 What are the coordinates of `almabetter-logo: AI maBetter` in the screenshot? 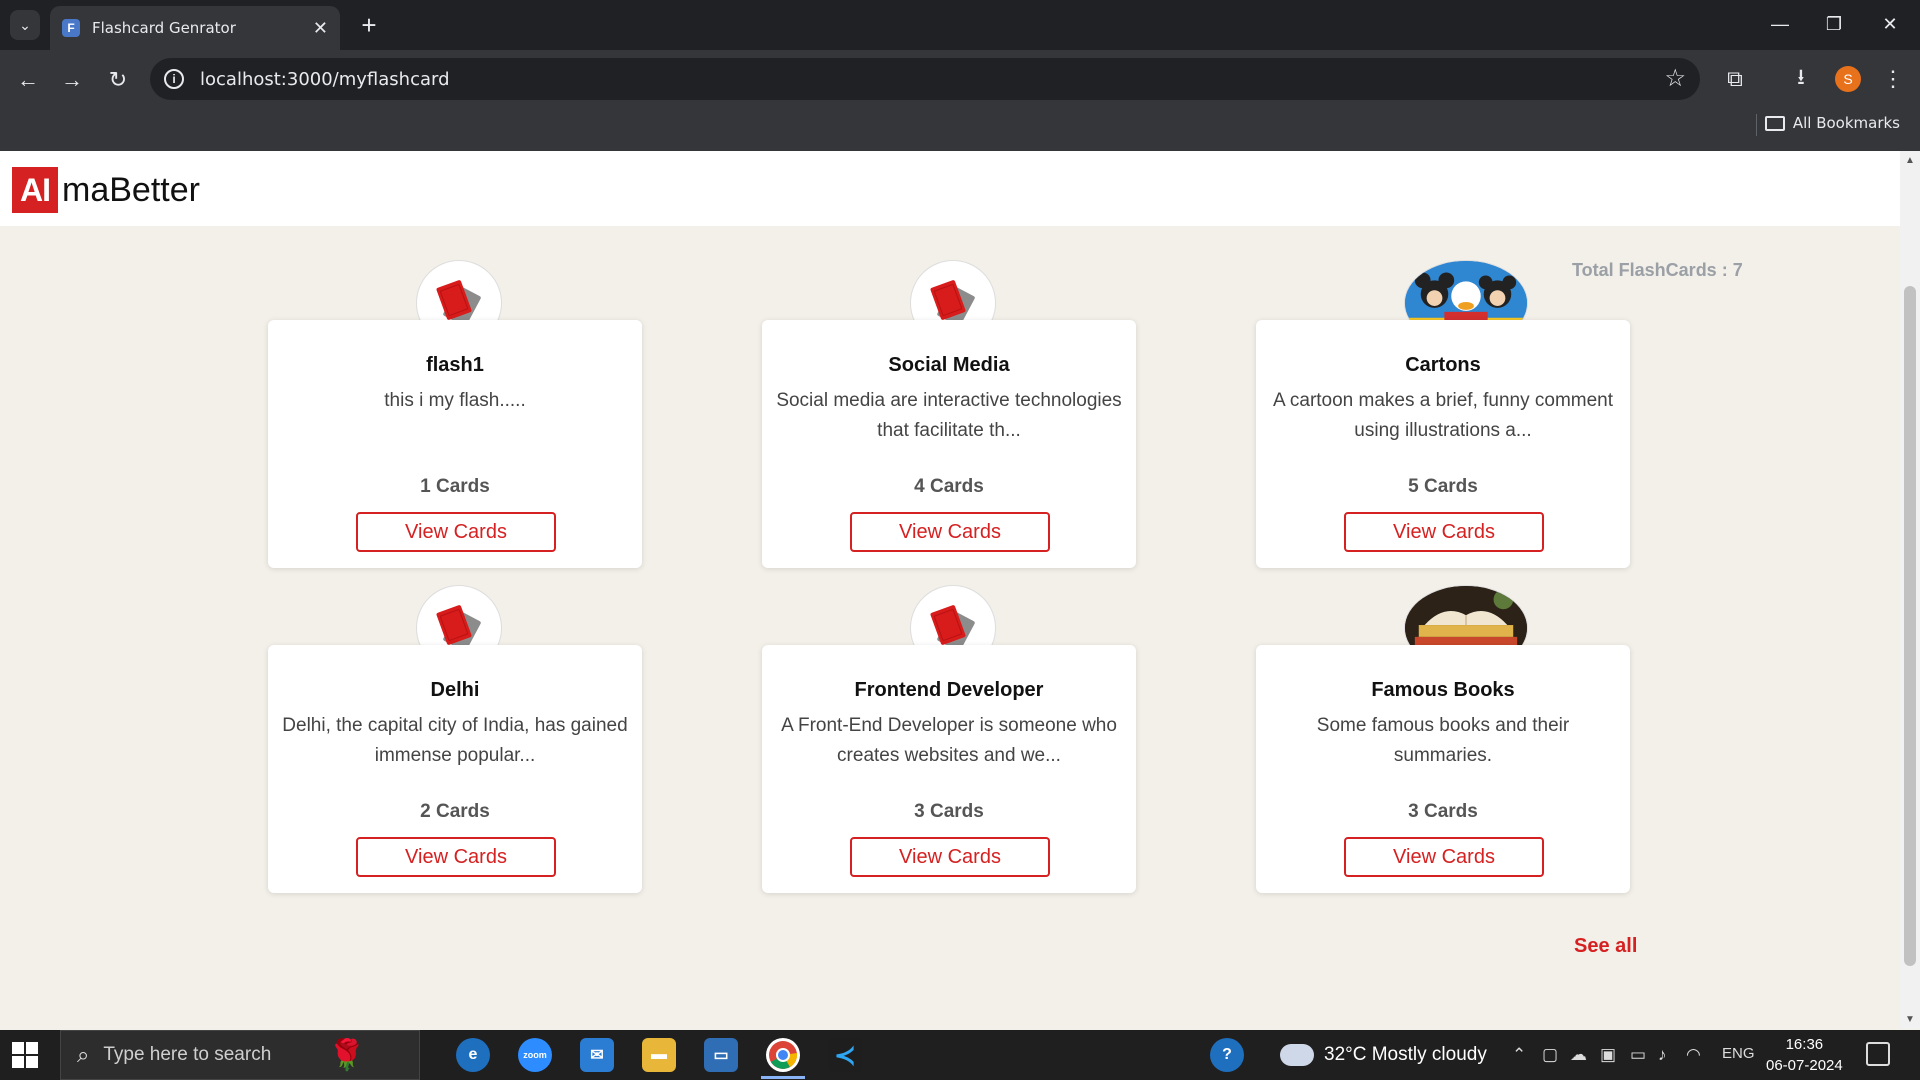 It's located at (106, 190).